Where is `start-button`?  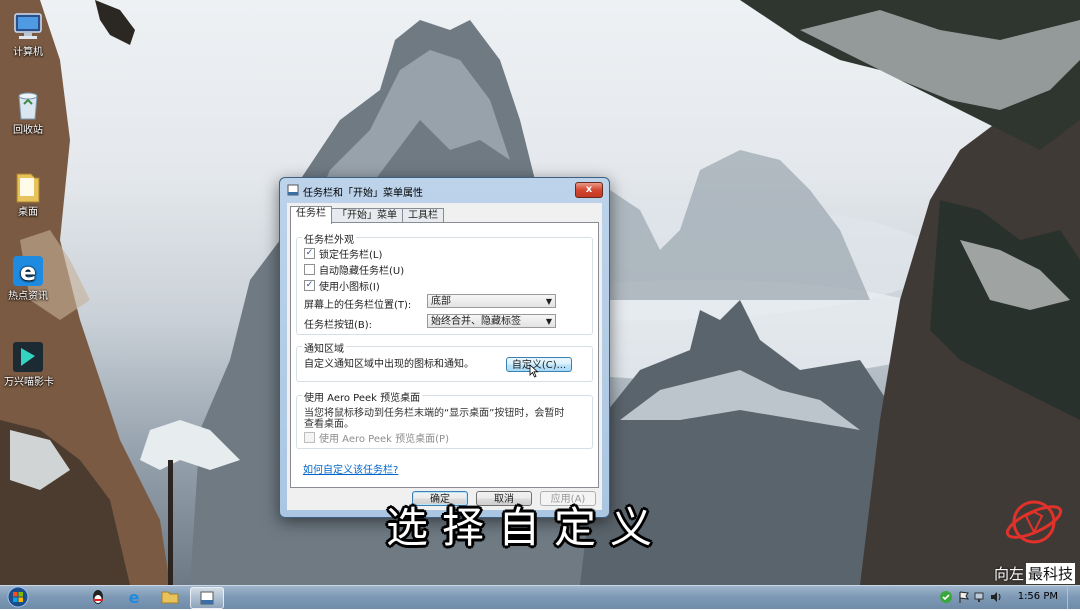
start-button is located at coordinates (18, 597).